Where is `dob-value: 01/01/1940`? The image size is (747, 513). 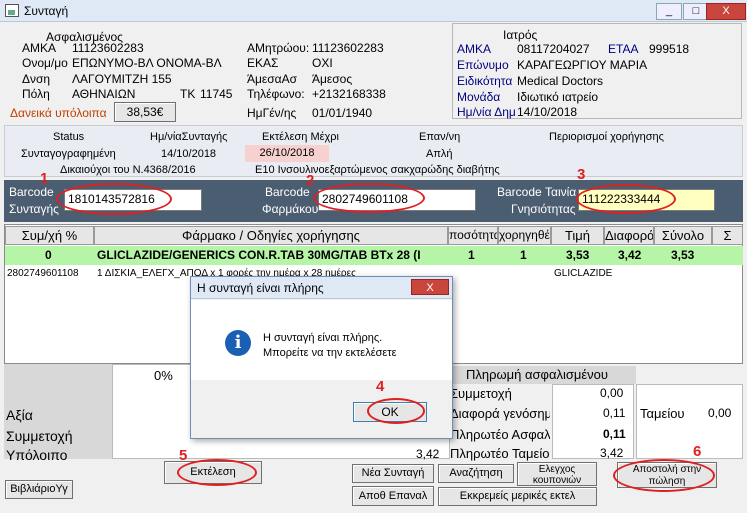 dob-value: 01/01/1940 is located at coordinates (342, 113).